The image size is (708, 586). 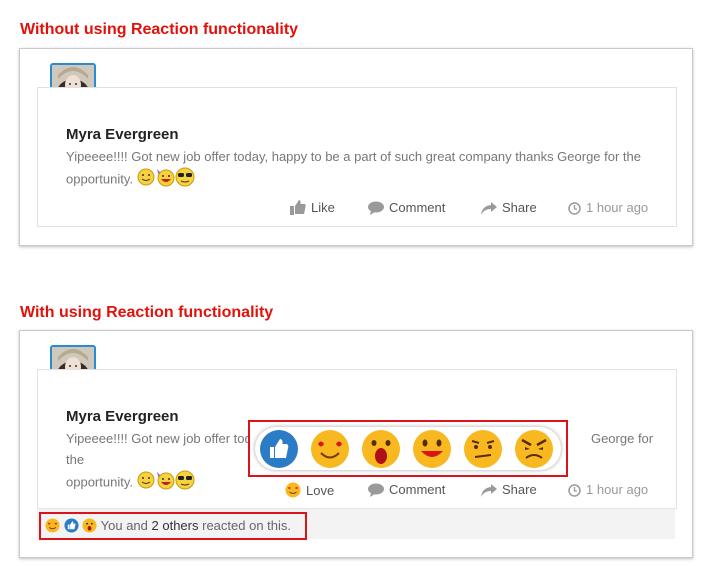 What do you see at coordinates (356, 524) in the screenshot?
I see `reaction-summary-row: You and 2 others reacted on this.` at bounding box center [356, 524].